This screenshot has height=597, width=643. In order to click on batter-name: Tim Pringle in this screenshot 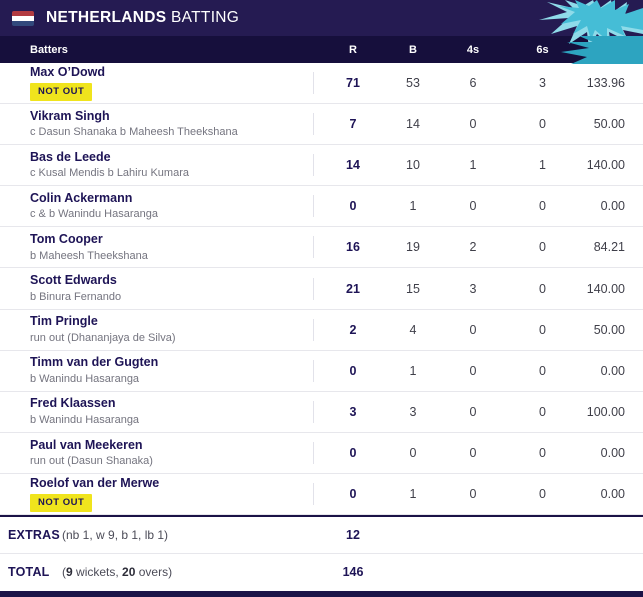, I will do `click(64, 321)`.